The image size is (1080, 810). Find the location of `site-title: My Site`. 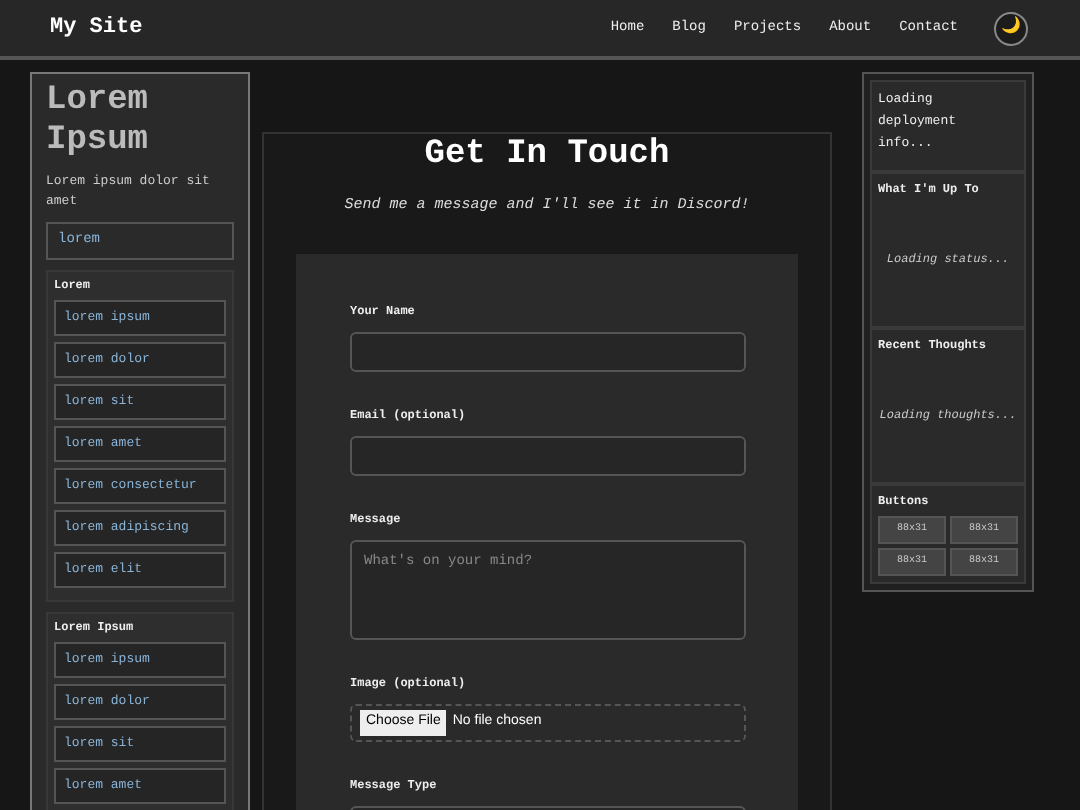

site-title: My Site is located at coordinates (96, 28).